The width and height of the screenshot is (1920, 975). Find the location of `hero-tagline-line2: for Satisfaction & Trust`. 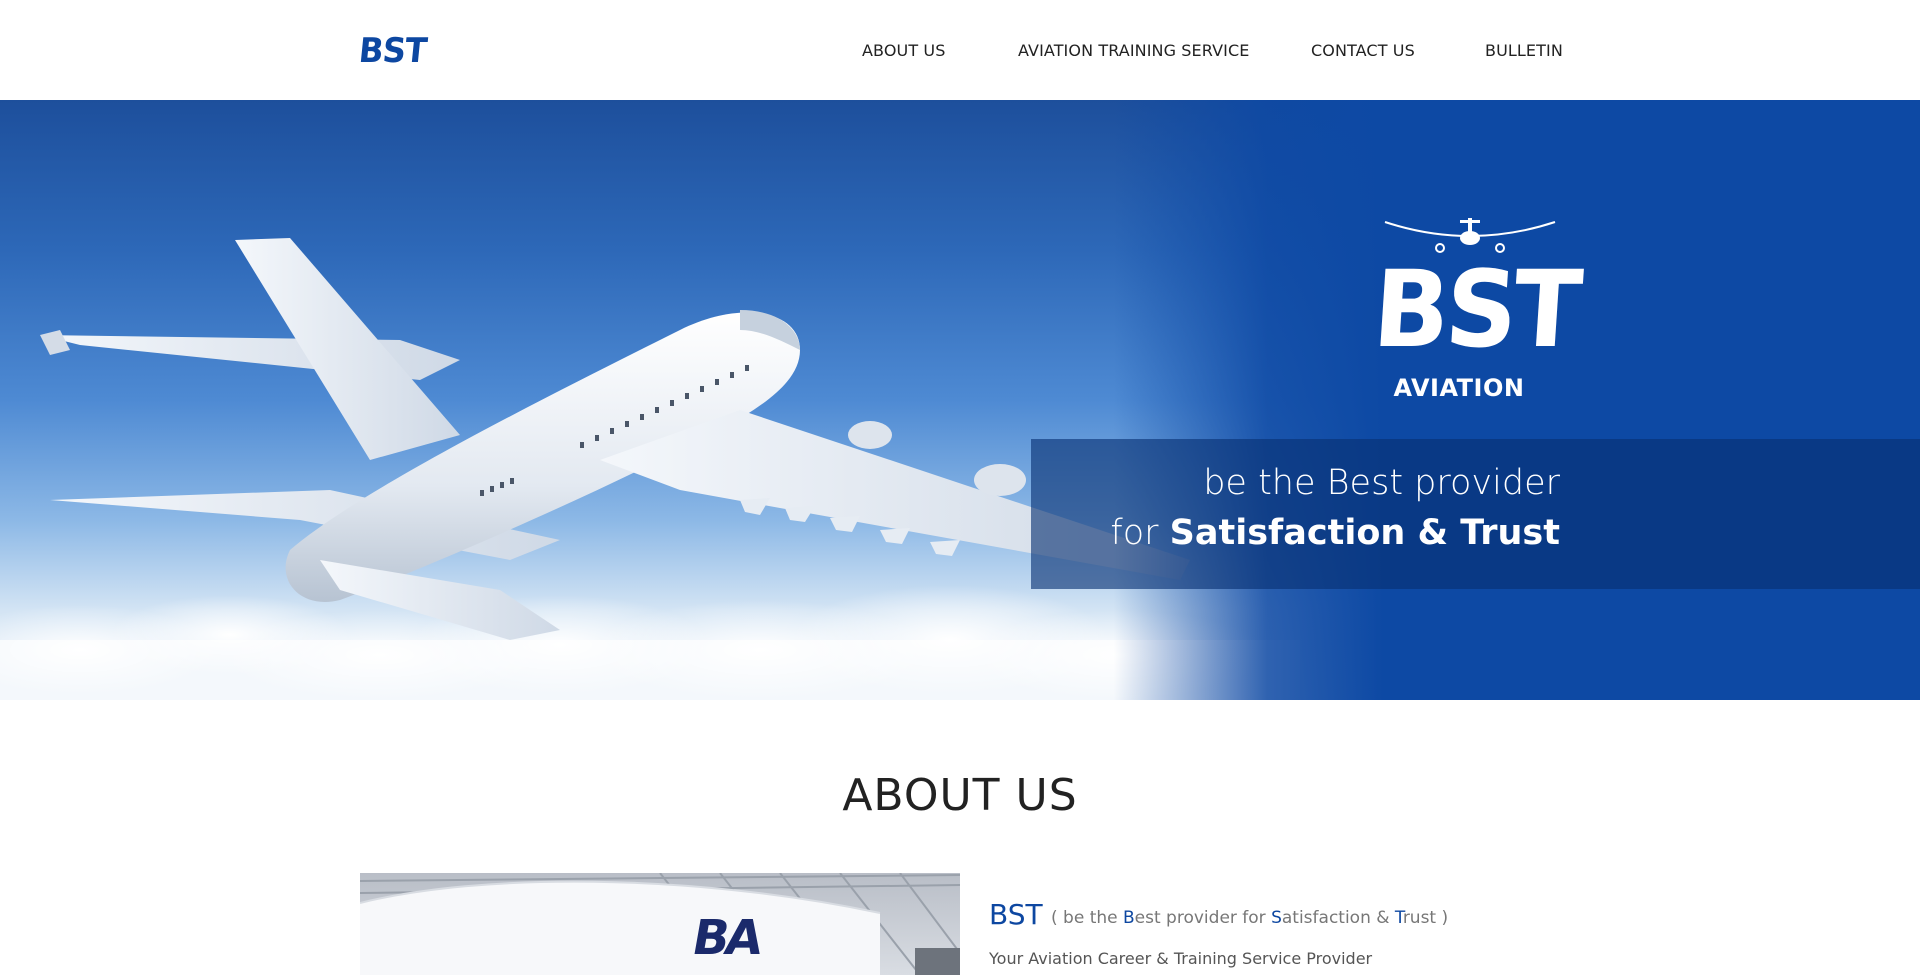

hero-tagline-line2: for Satisfaction & Trust is located at coordinates (1335, 533).